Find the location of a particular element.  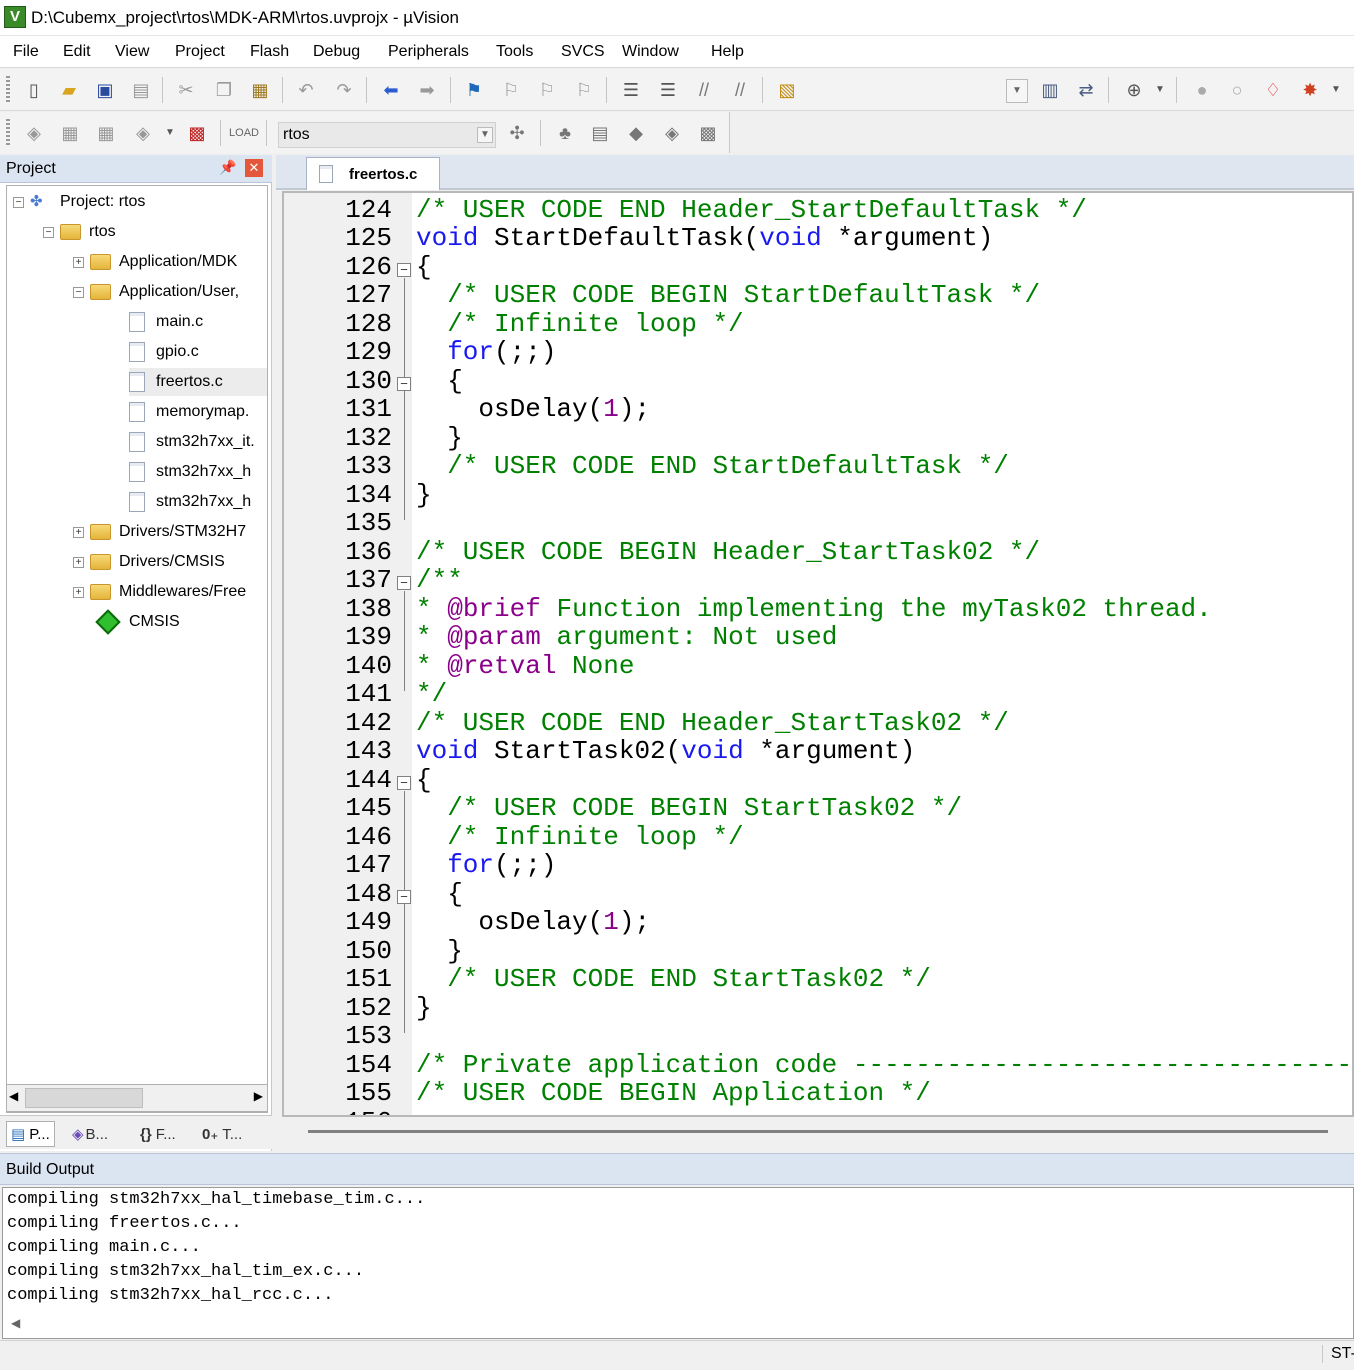

tree-item-file: memorymap. is located at coordinates (189, 412).